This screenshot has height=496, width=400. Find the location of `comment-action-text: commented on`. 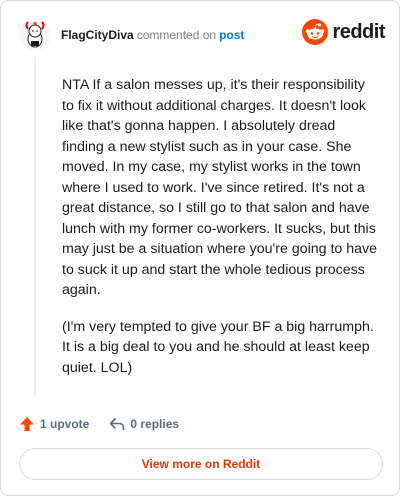

comment-action-text: commented on is located at coordinates (176, 35).